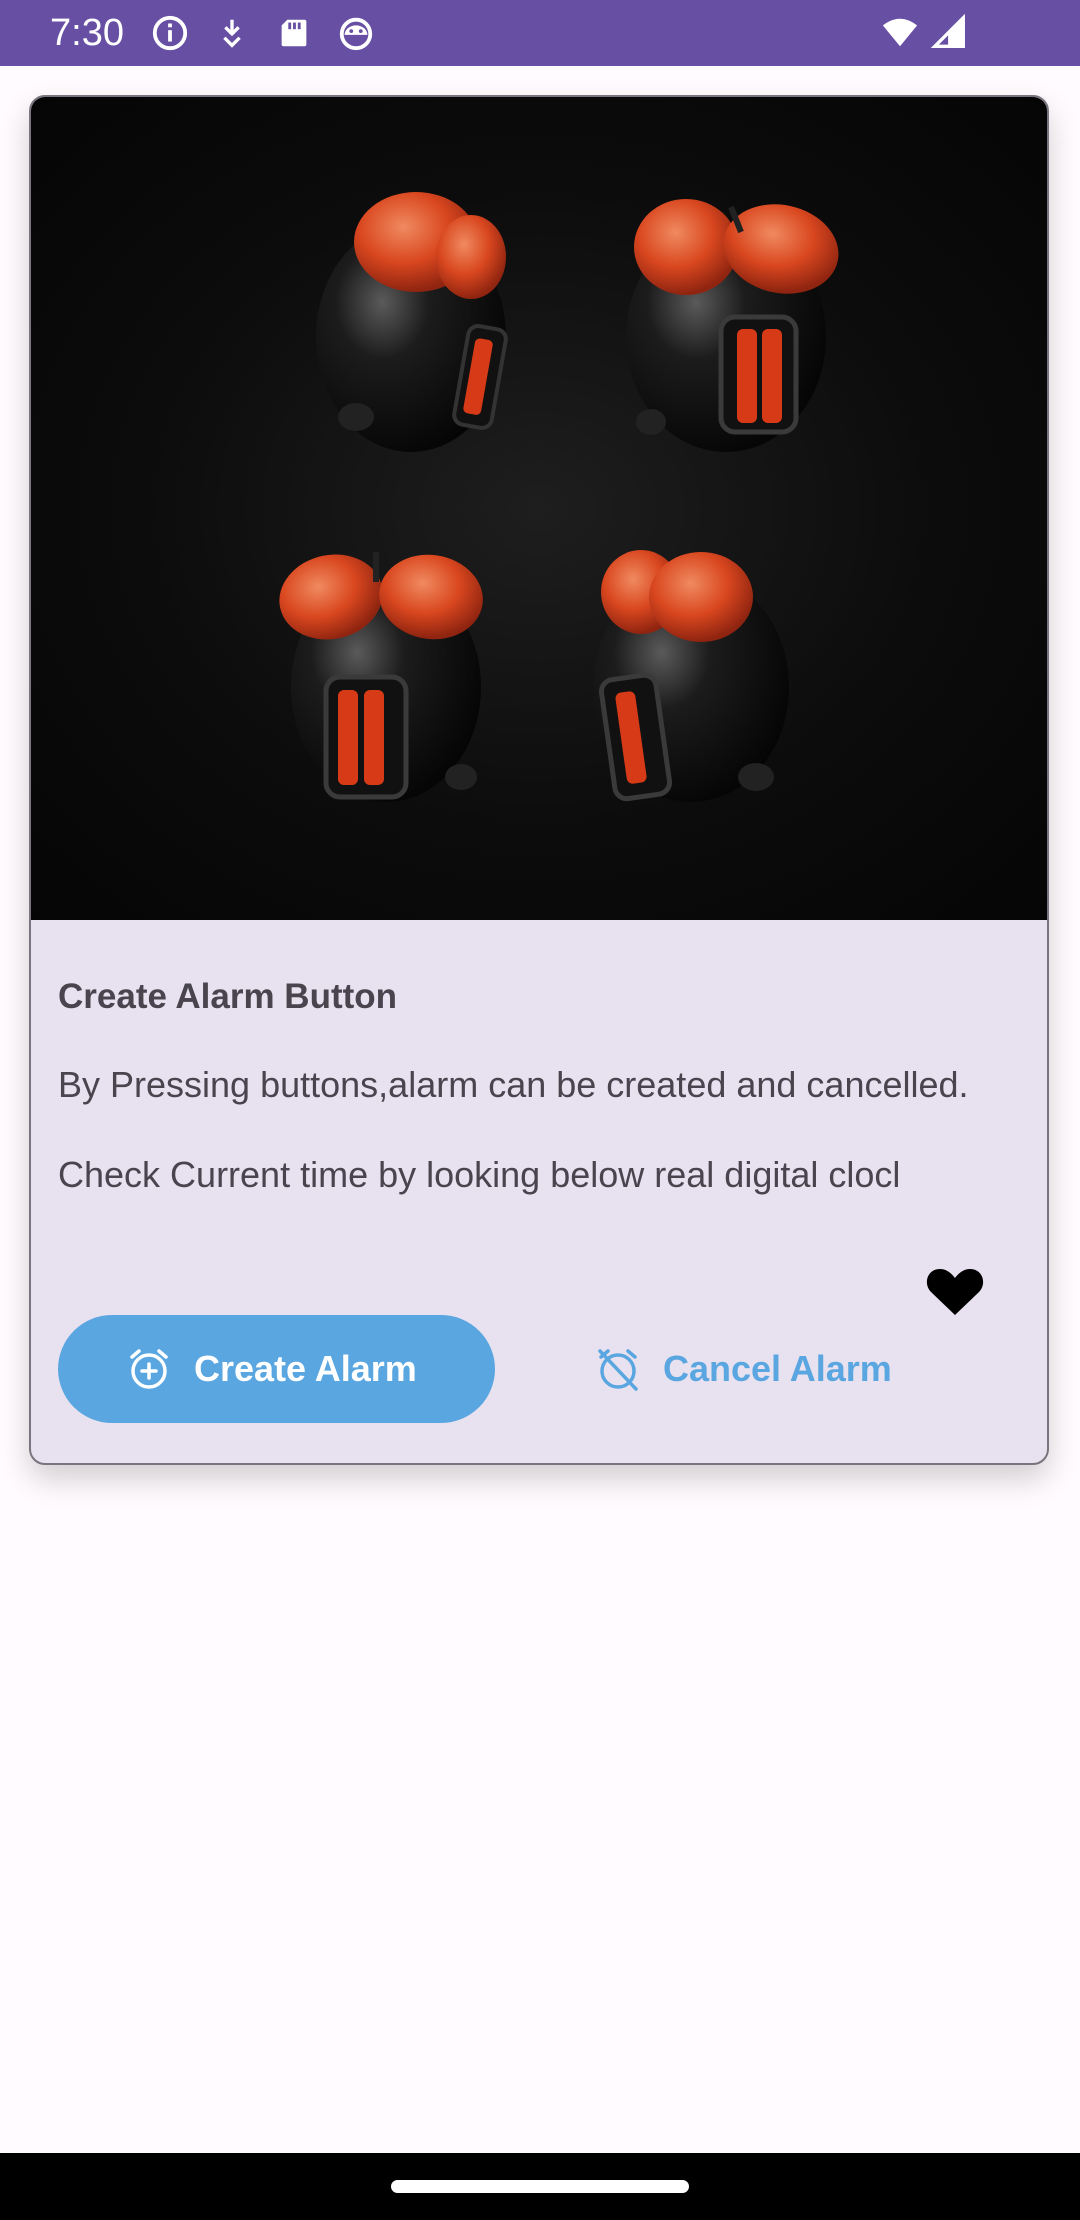 Image resolution: width=1080 pixels, height=2220 pixels. I want to click on status-bar: 7:30, so click(540, 33).